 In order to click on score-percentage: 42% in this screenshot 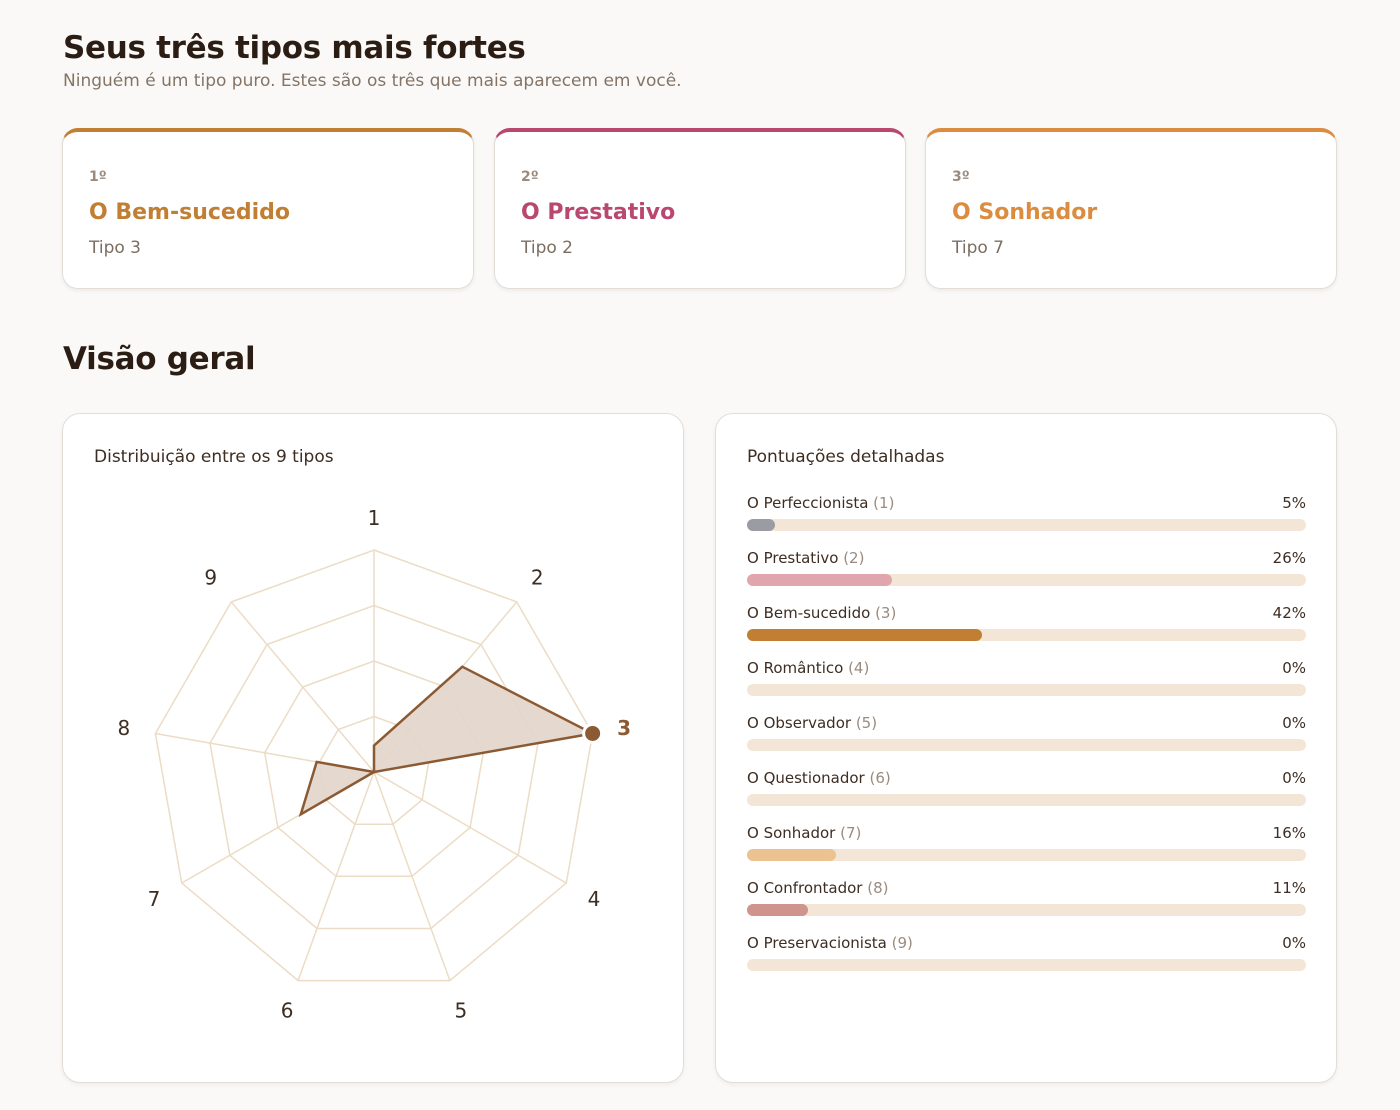, I will do `click(1289, 613)`.